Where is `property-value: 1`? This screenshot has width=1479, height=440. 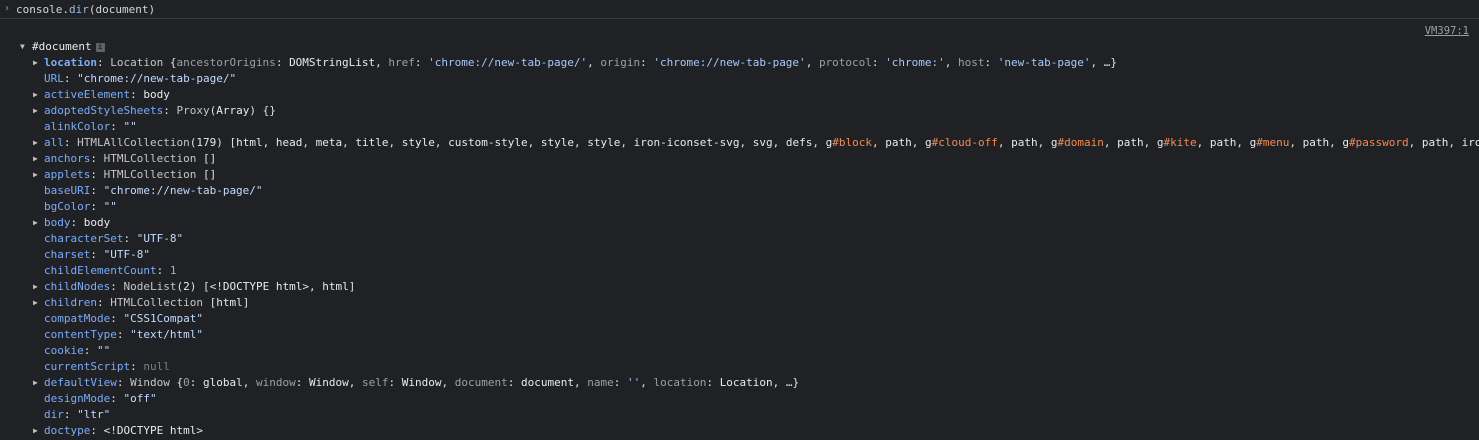 property-value: 1 is located at coordinates (173, 270).